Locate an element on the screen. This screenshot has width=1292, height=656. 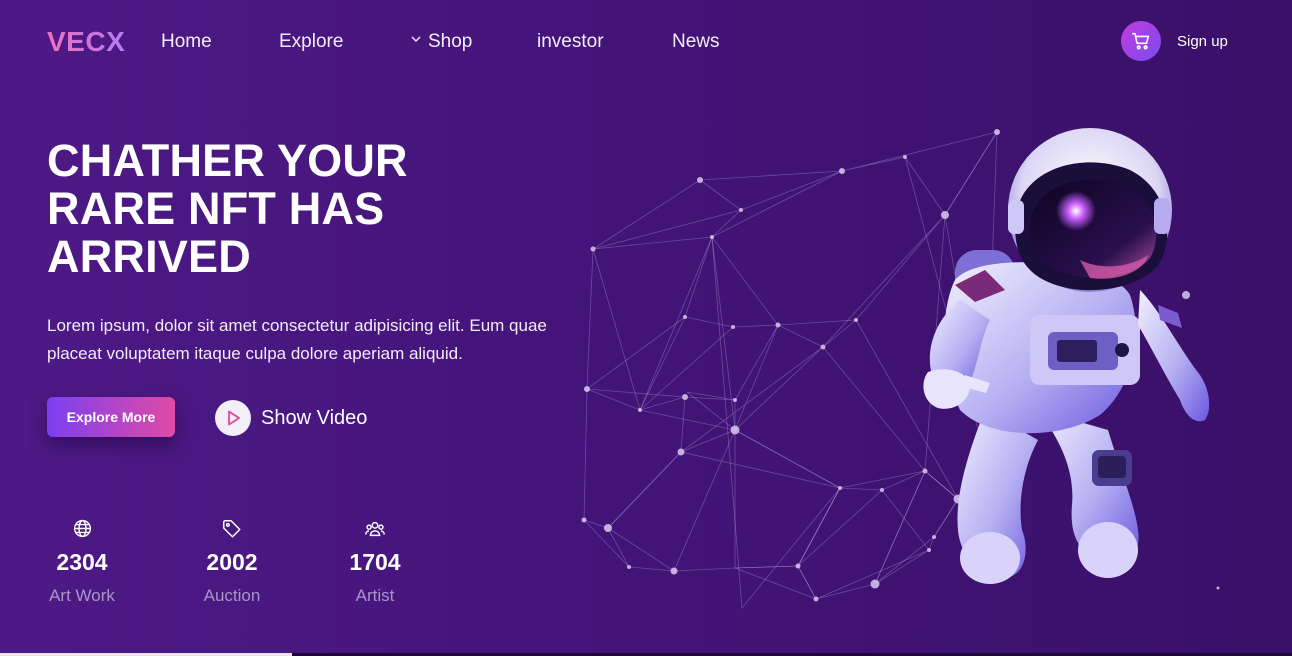
hero-title-line: RARE NFT HAS is located at coordinates (216, 208).